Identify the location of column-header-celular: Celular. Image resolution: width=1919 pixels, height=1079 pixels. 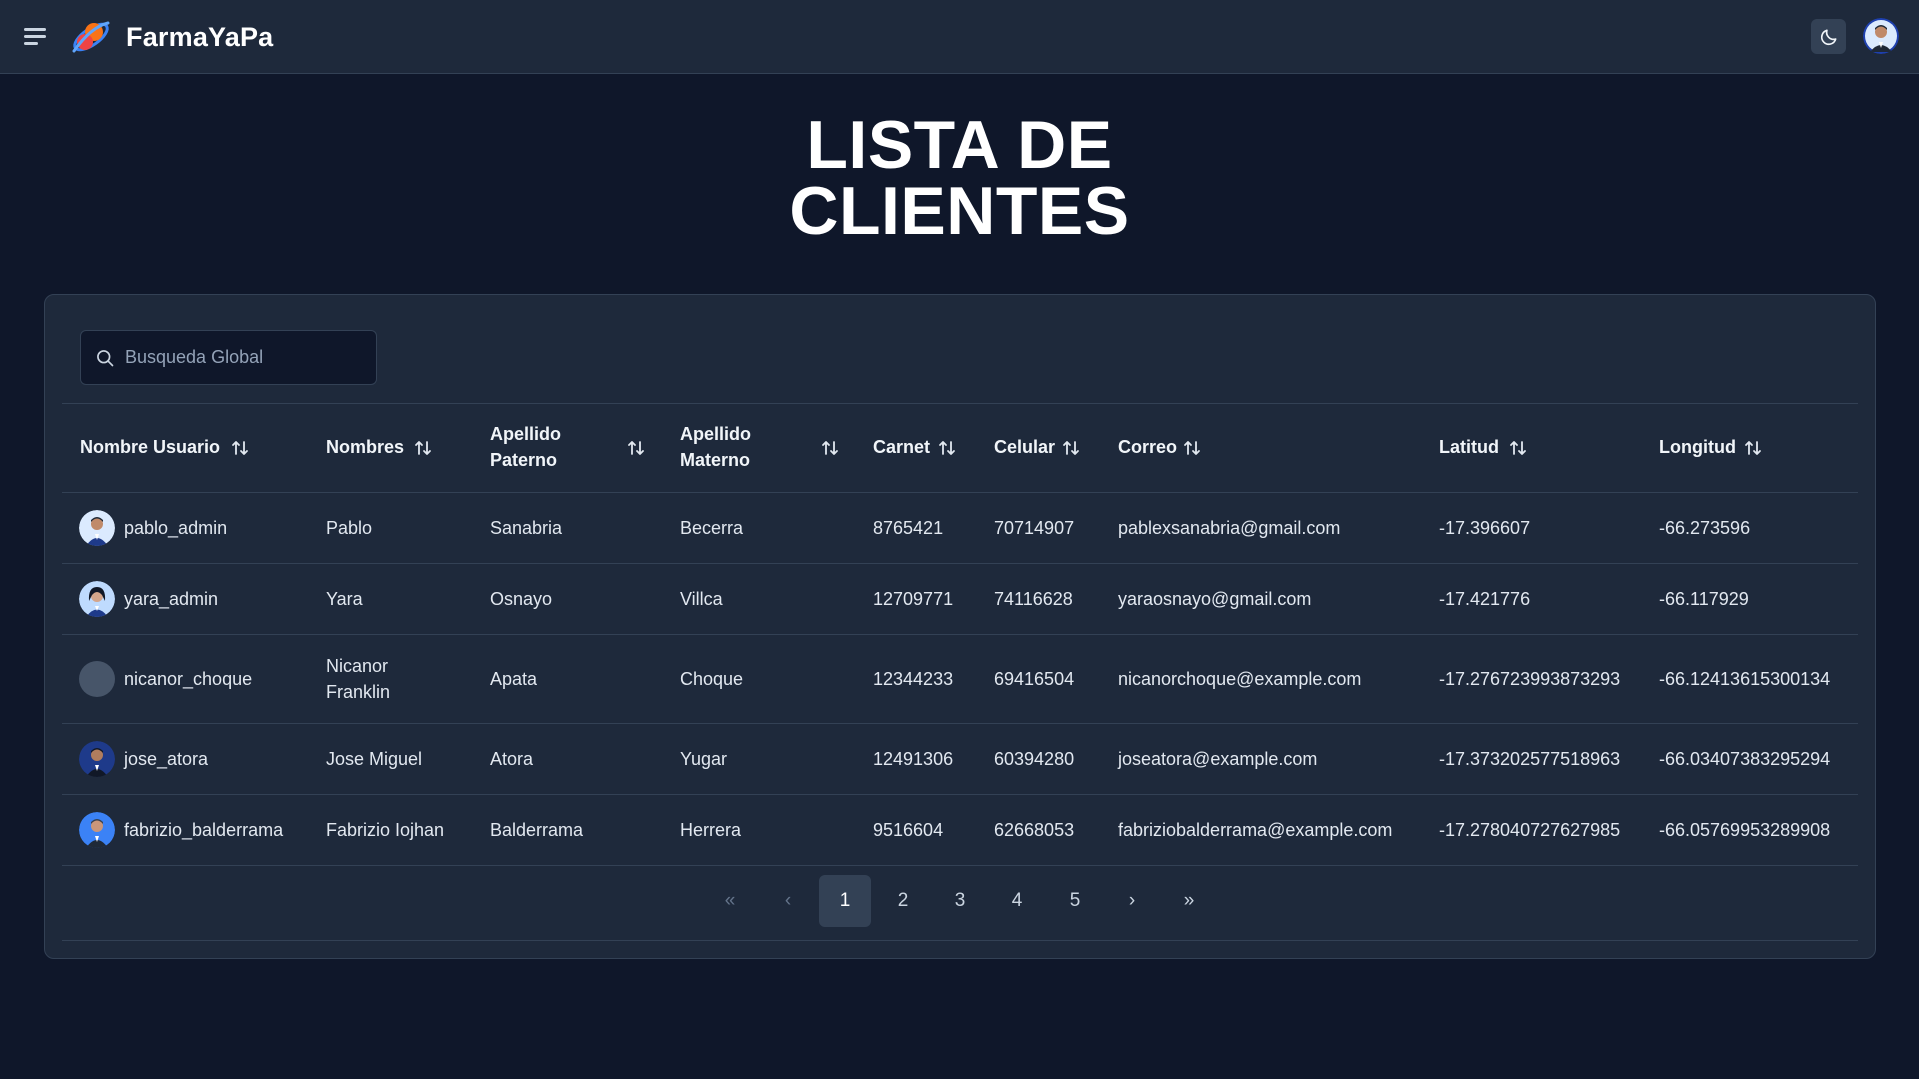
(1024, 447).